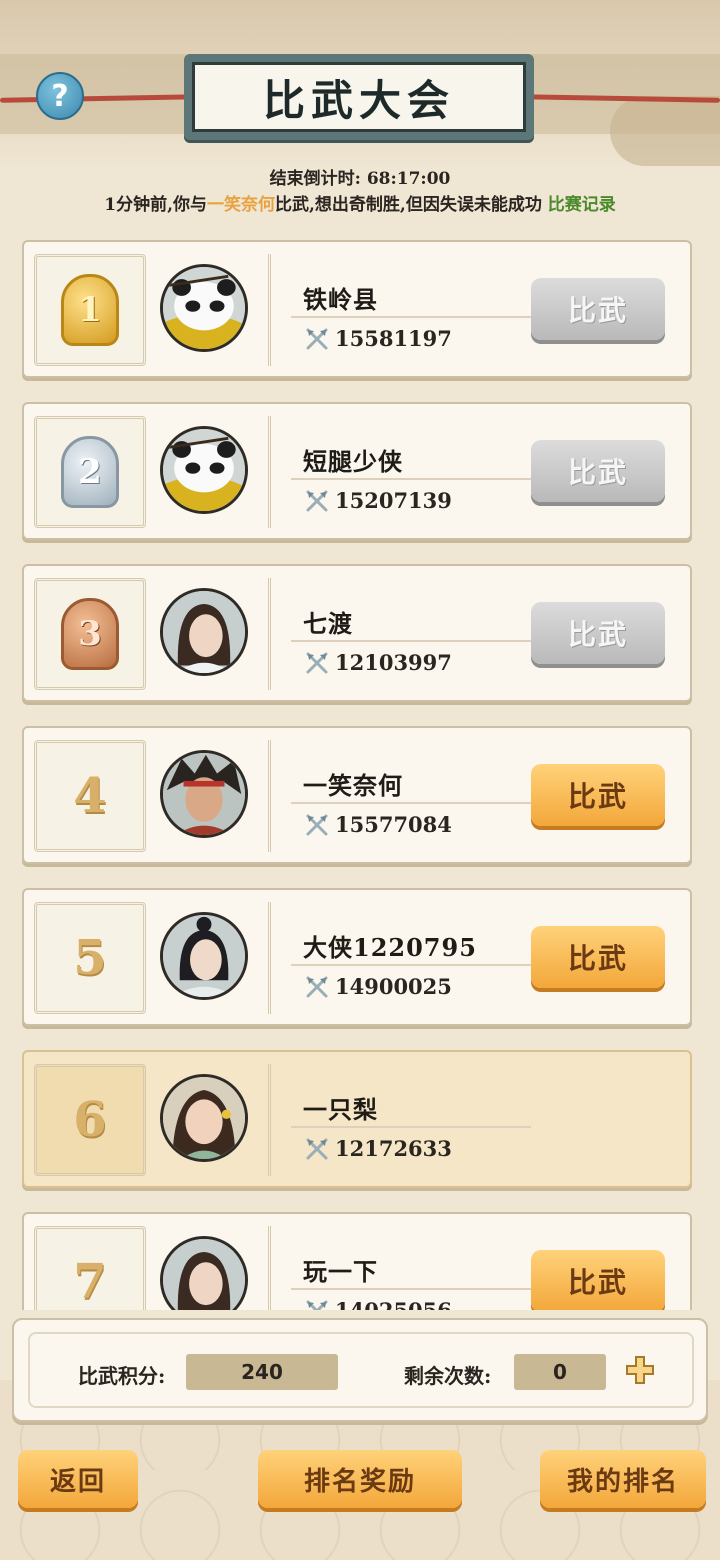  Describe the element at coordinates (262, 1372) in the screenshot. I see `score-value: 240` at that location.